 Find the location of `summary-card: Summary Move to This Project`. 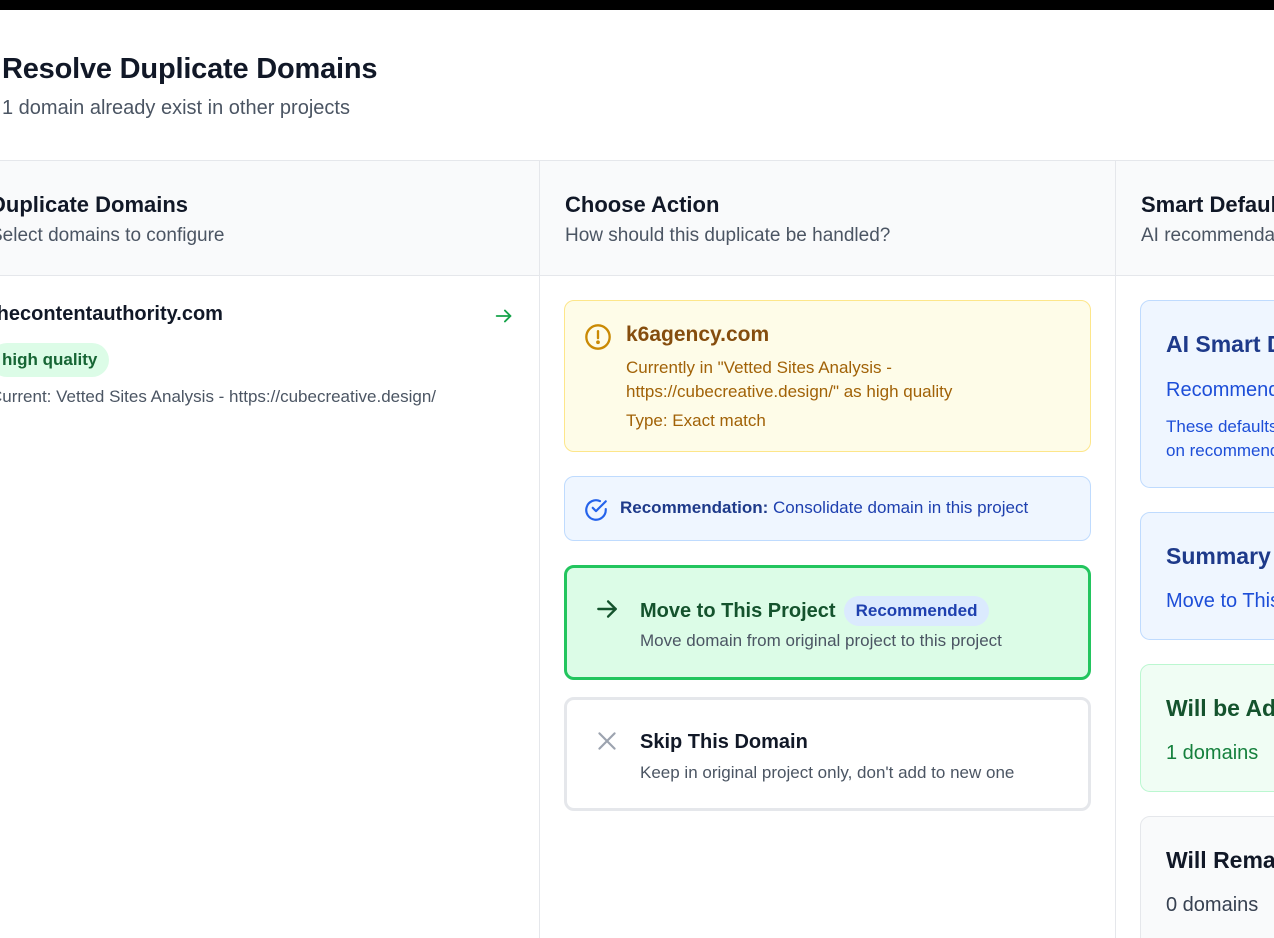

summary-card: Summary Move to This Project is located at coordinates (1207, 576).